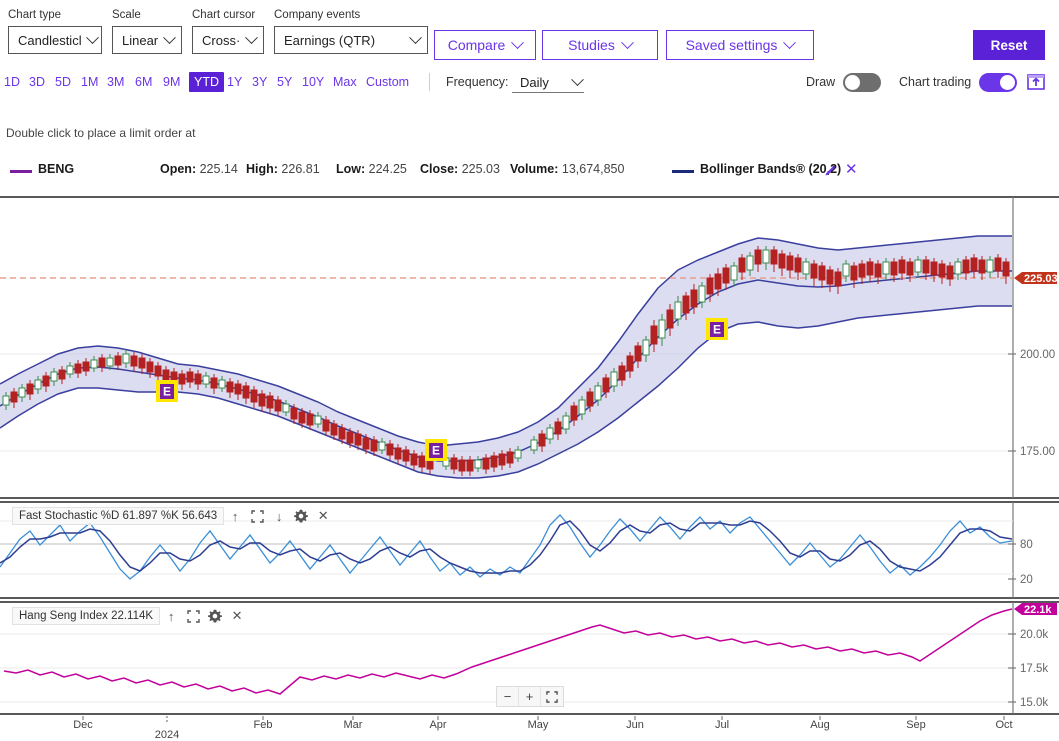  Describe the element at coordinates (171, 82) in the screenshot. I see `range-9m: 9M` at that location.